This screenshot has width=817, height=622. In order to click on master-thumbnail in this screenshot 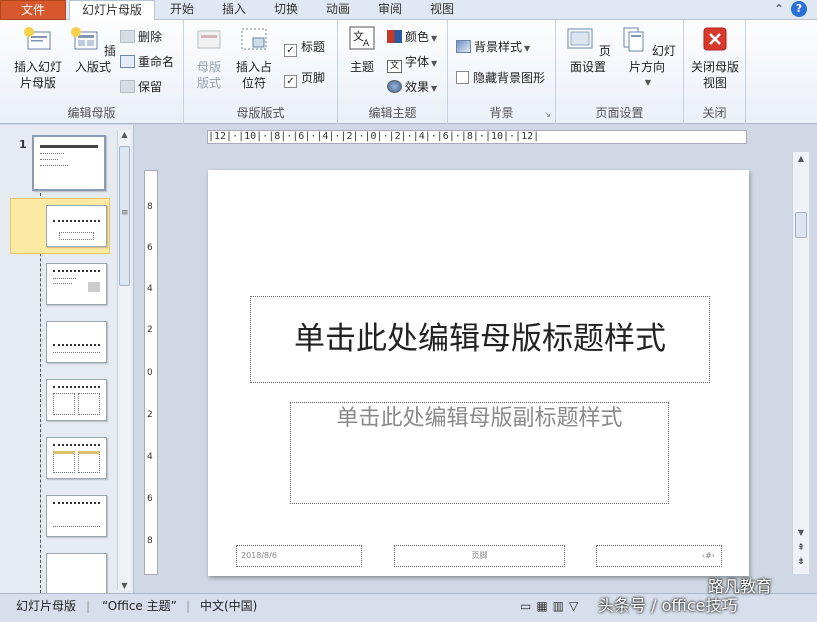, I will do `click(69, 163)`.